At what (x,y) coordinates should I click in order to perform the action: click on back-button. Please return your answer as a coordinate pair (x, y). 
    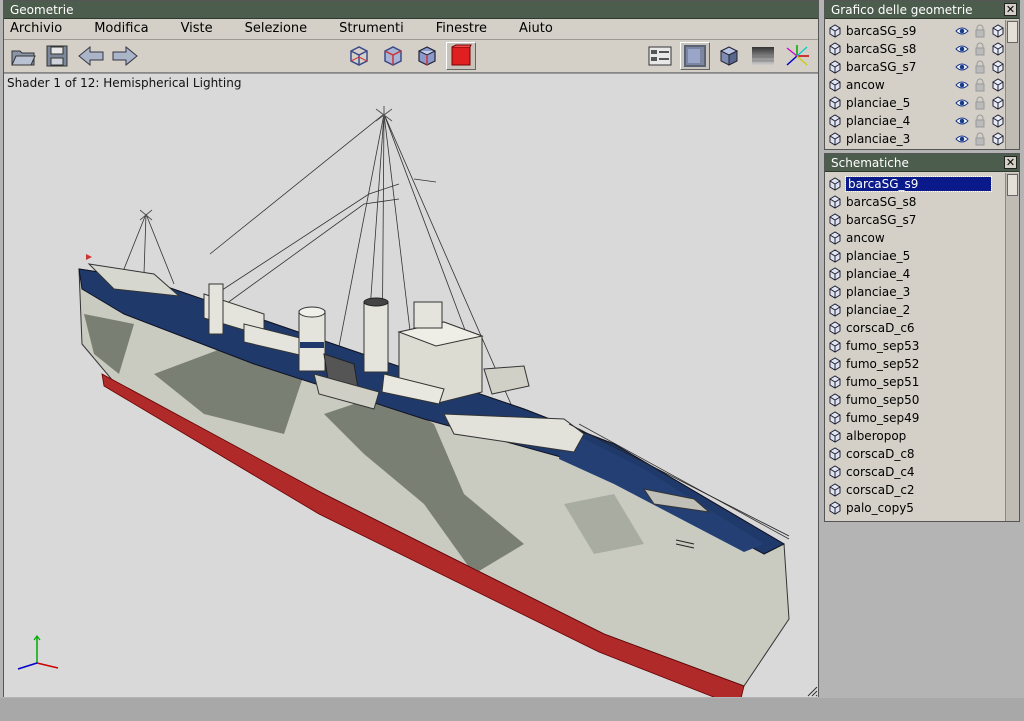
    Looking at the image, I should click on (91, 56).